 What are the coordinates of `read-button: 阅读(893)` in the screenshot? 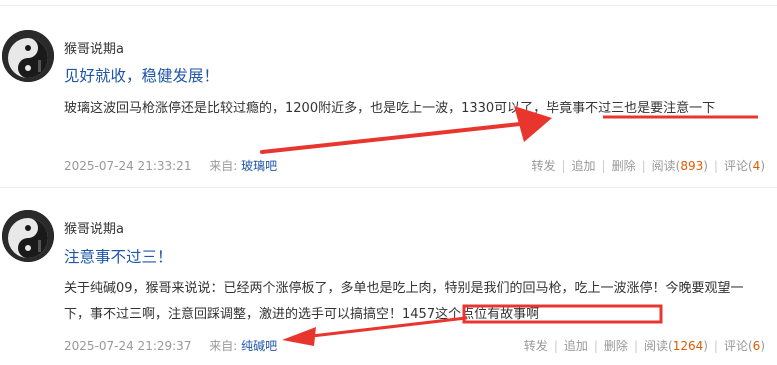 It's located at (680, 166).